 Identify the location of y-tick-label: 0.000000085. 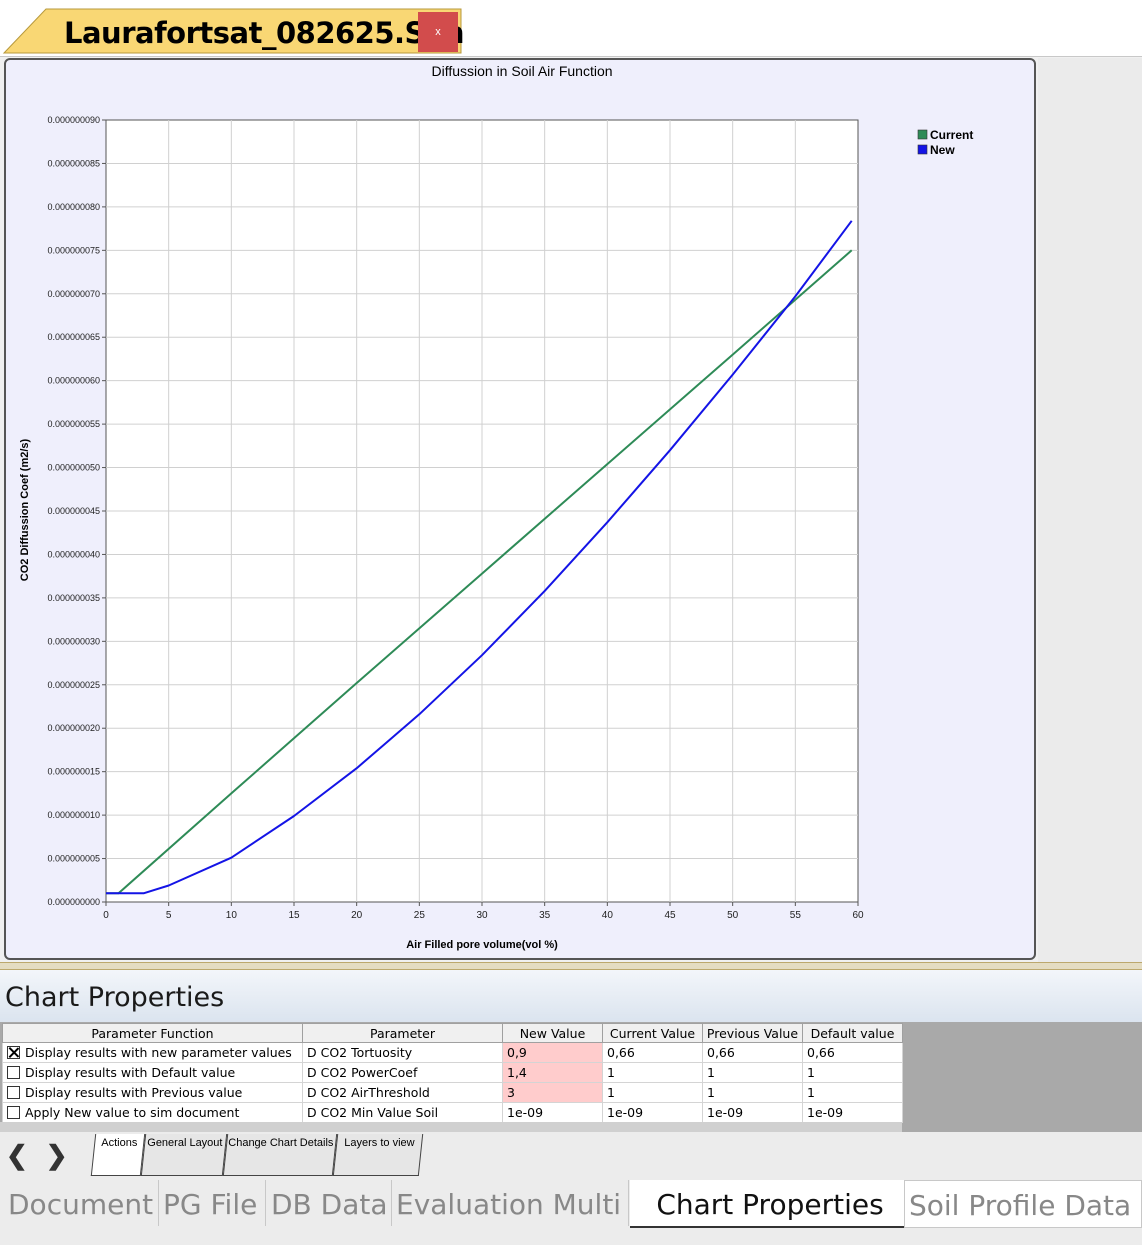
(73, 163).